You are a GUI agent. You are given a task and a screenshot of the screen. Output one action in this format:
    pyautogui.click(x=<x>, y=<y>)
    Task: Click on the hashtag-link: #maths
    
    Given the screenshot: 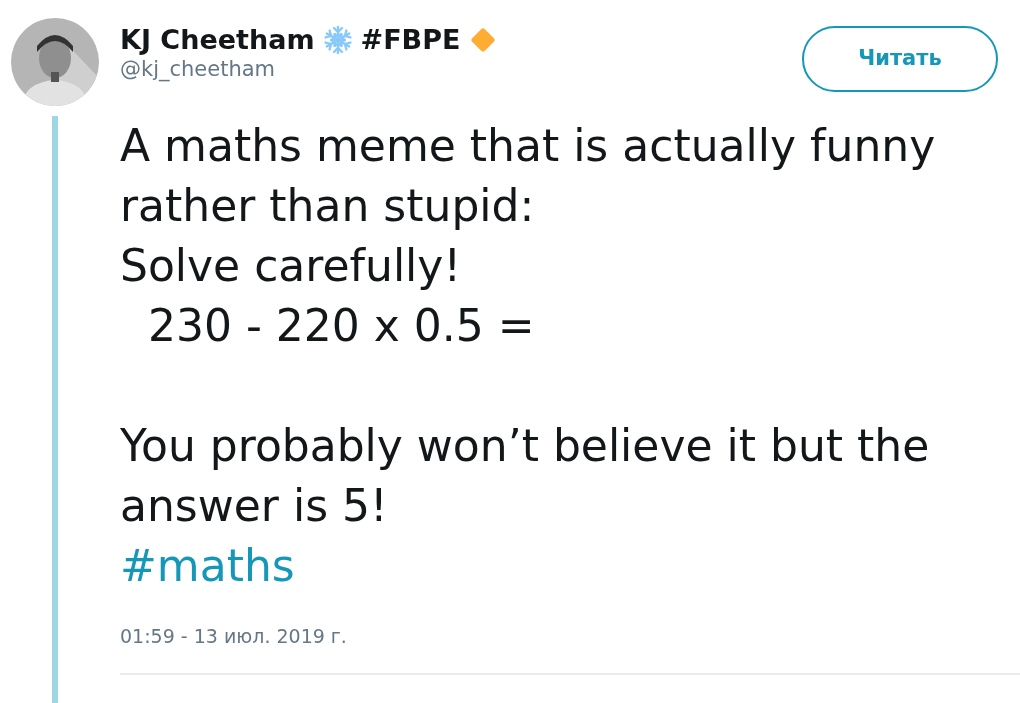 What is the action you would take?
    pyautogui.click(x=207, y=566)
    